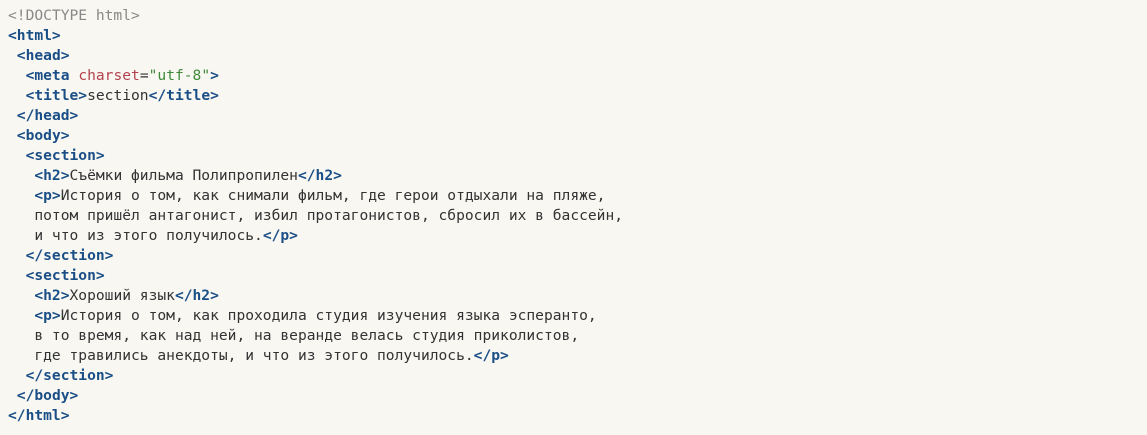  What do you see at coordinates (214, 75) in the screenshot?
I see `meta-close-bracket: >` at bounding box center [214, 75].